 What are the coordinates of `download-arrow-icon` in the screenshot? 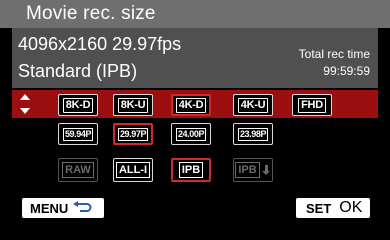 It's located at (266, 170).